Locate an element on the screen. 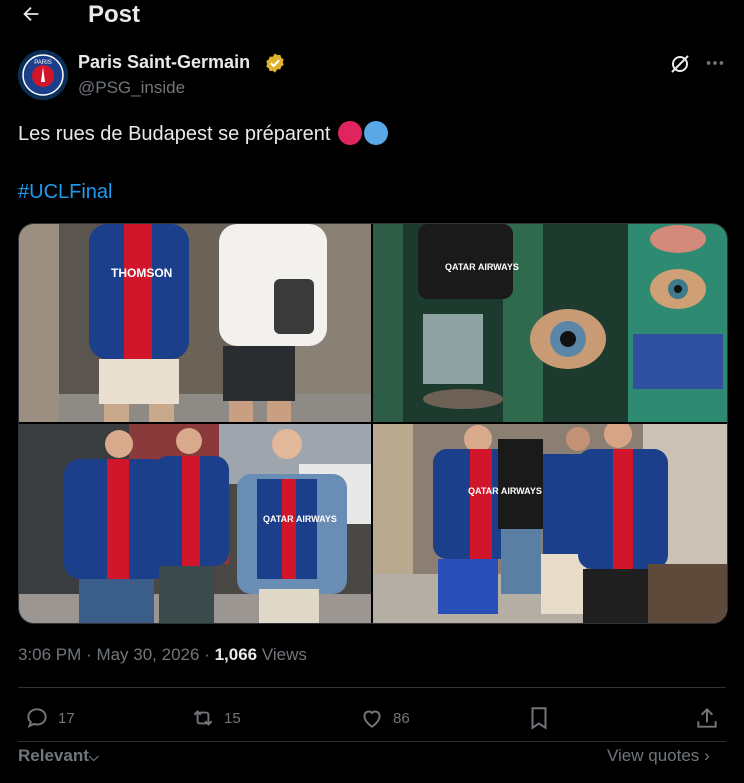 The width and height of the screenshot is (744, 783). photo-3: QATAR AIRWAYS is located at coordinates (195, 523).